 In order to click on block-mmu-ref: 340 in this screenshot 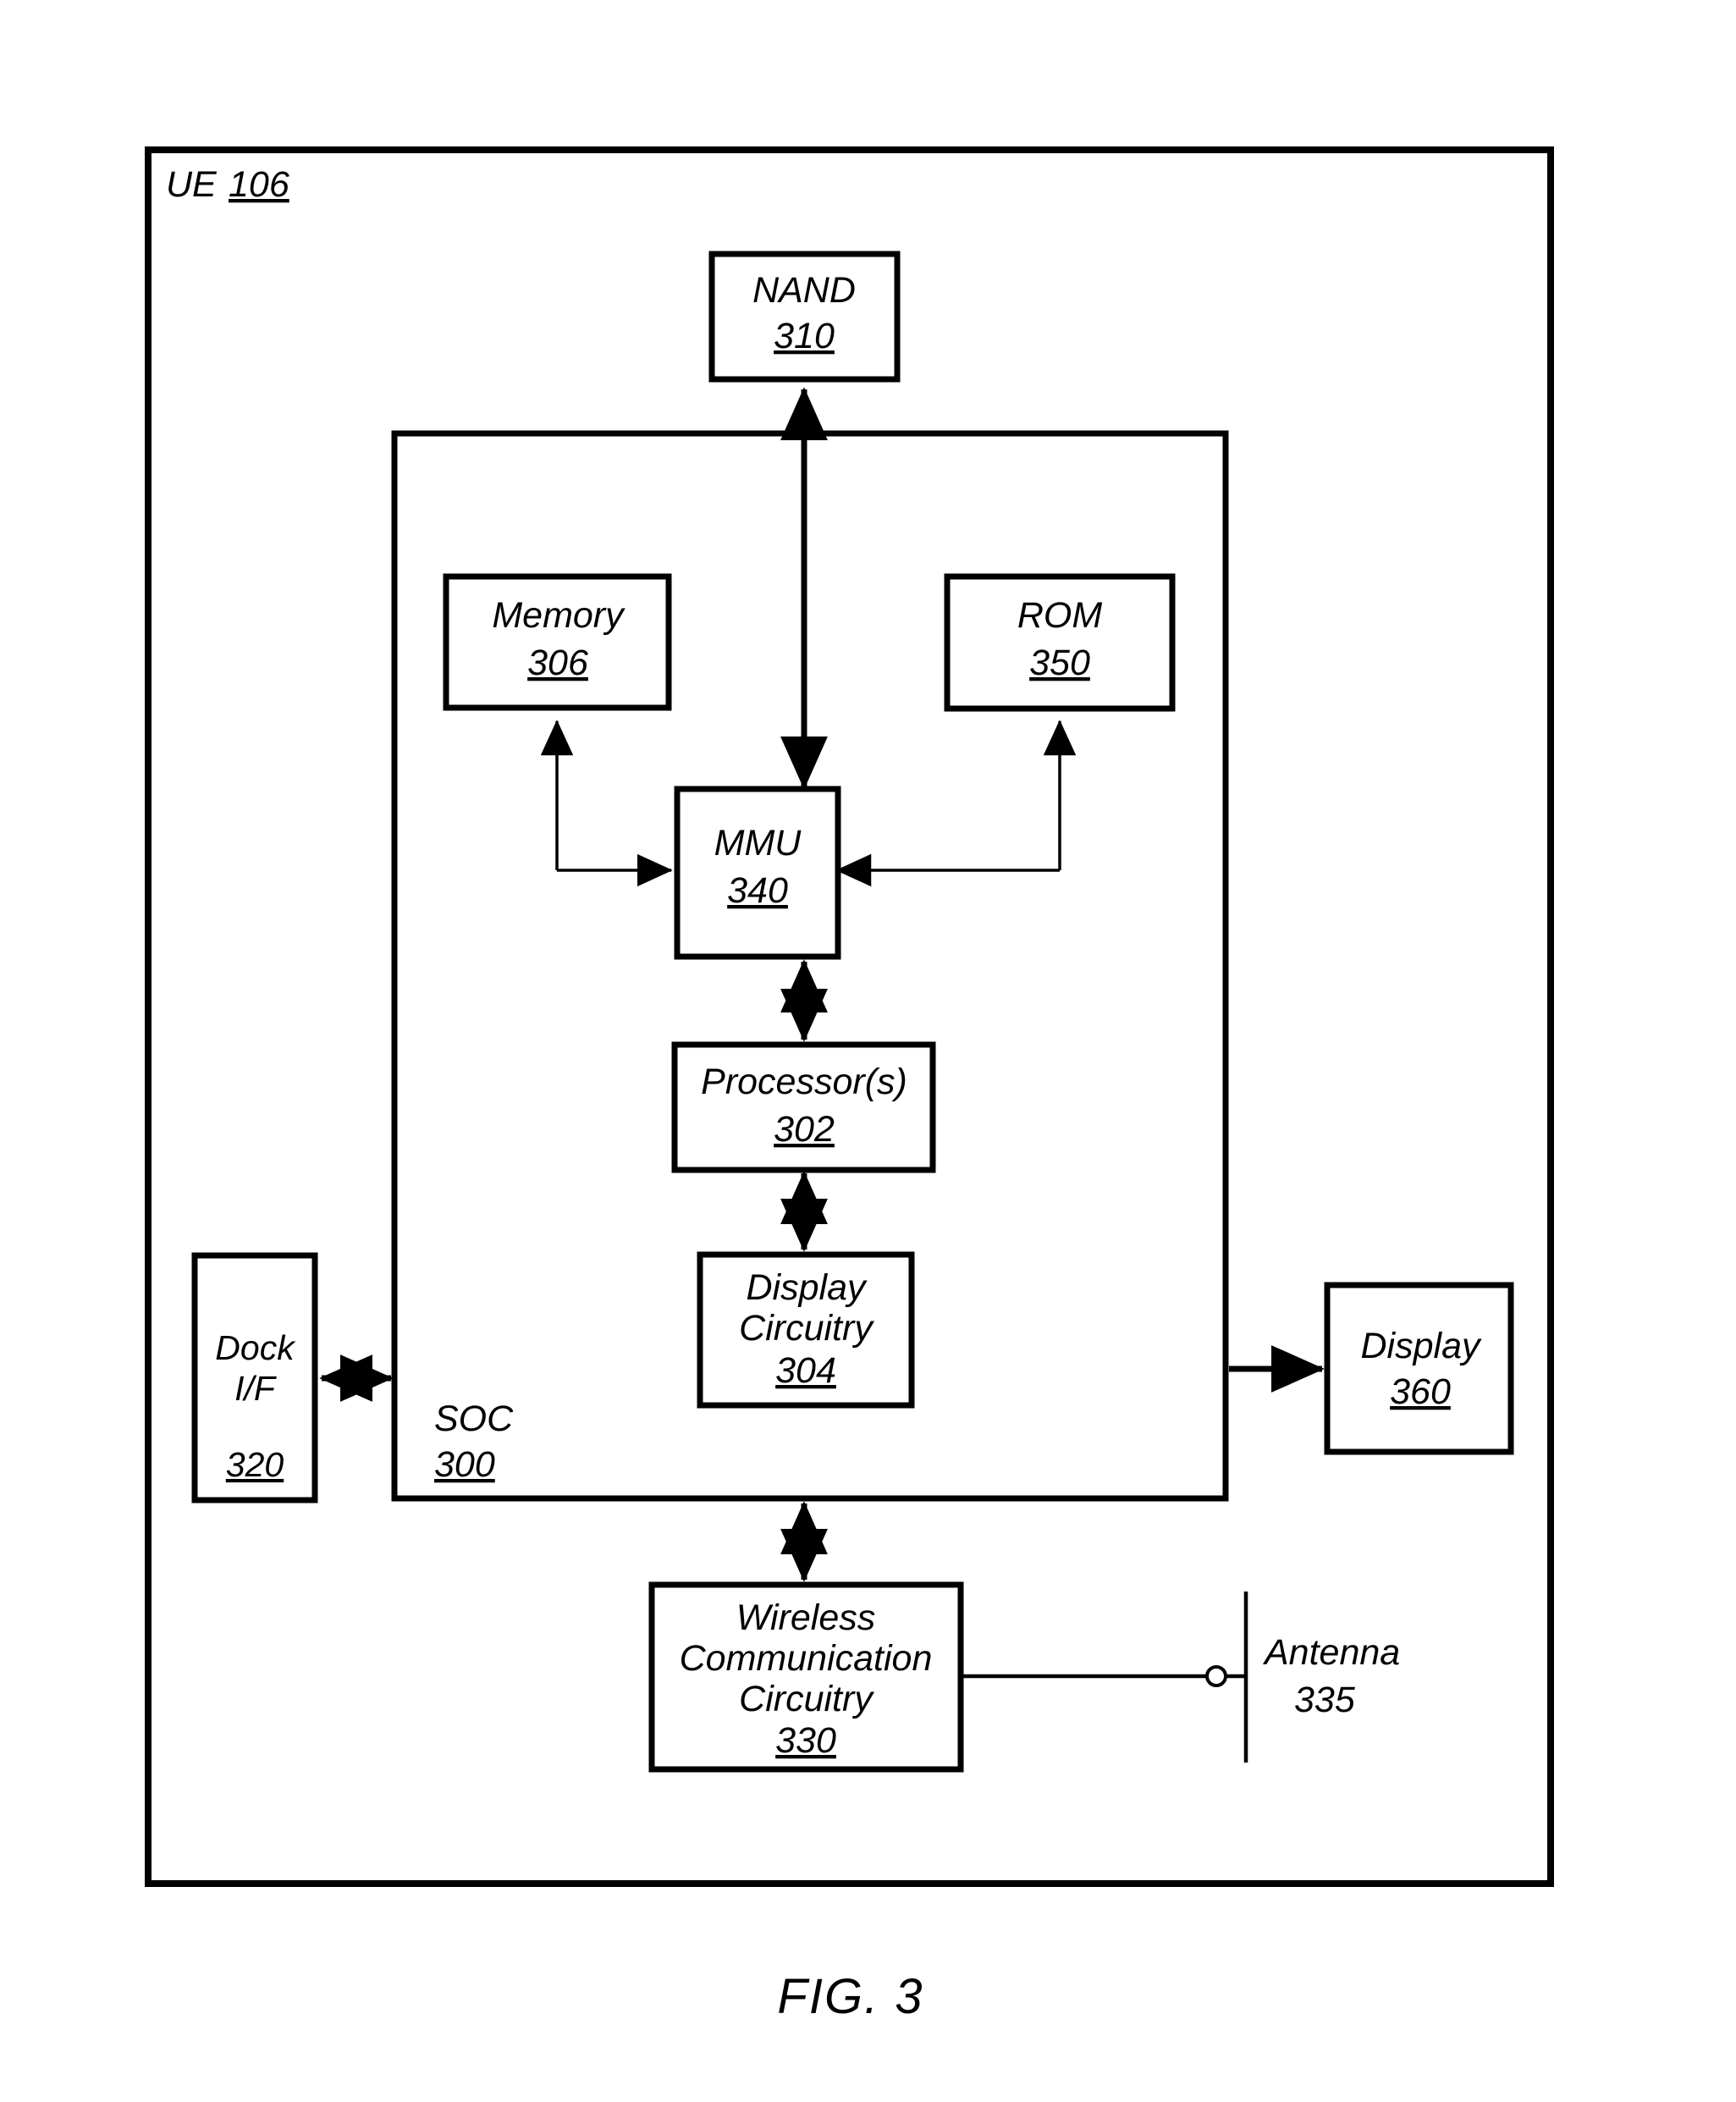, I will do `click(757, 891)`.